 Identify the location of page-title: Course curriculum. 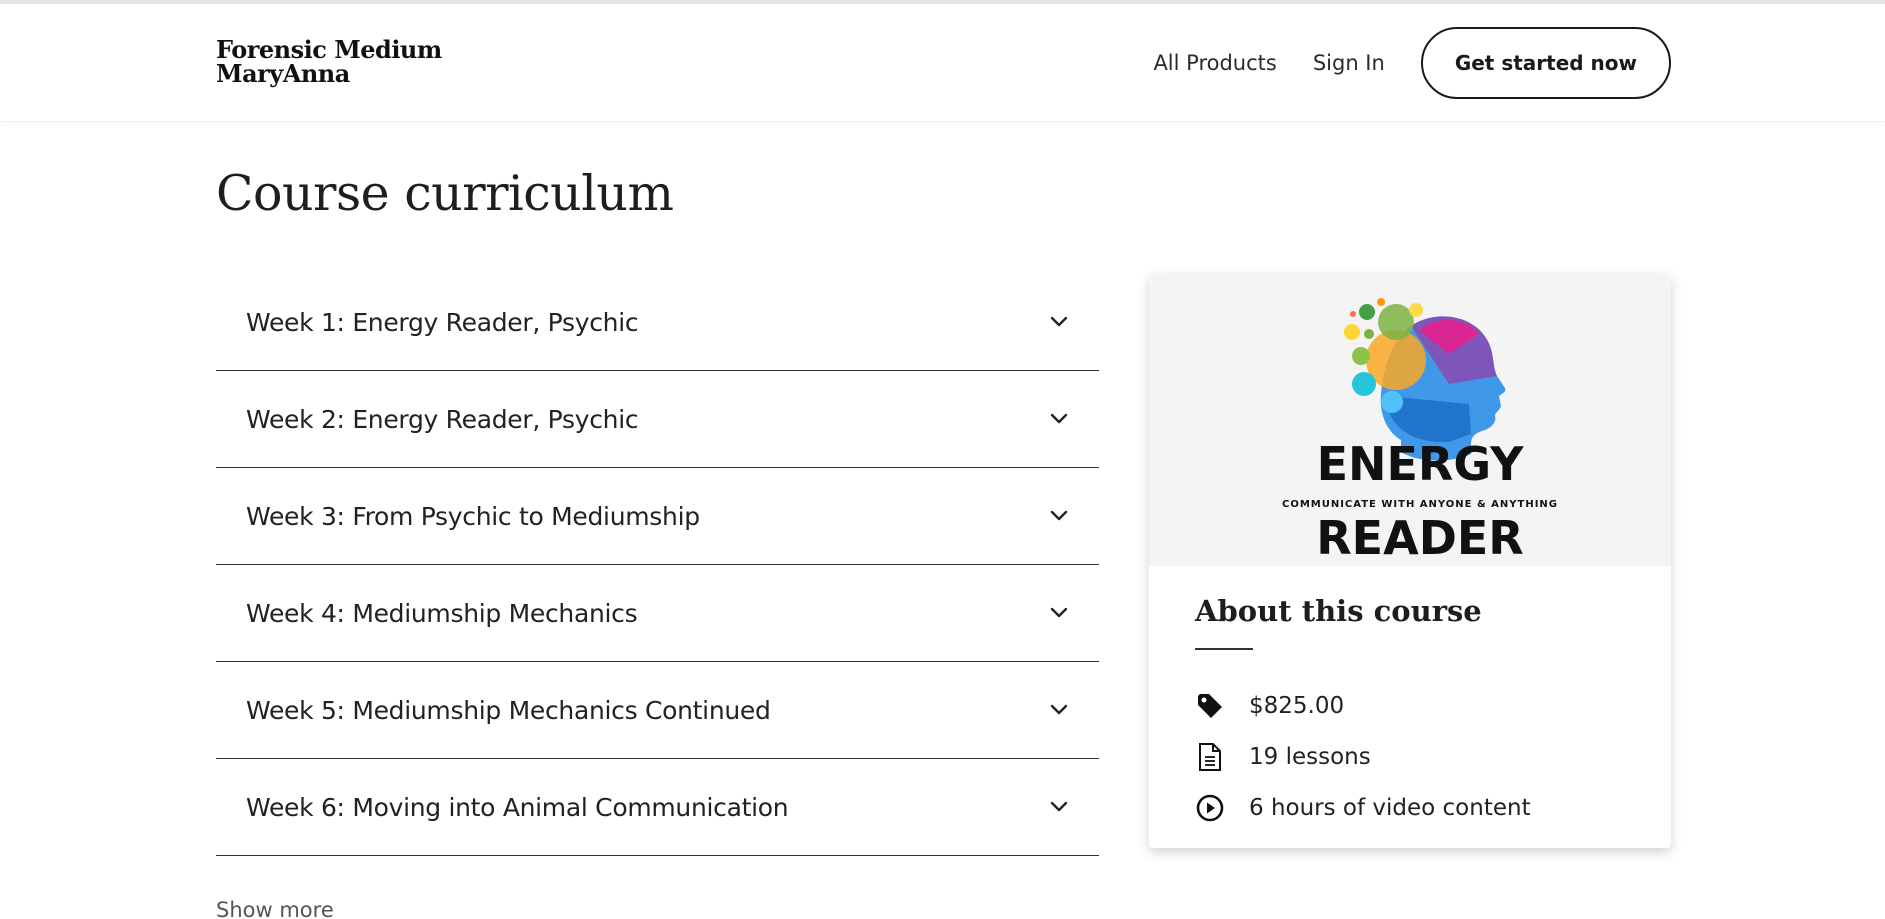
(445, 193).